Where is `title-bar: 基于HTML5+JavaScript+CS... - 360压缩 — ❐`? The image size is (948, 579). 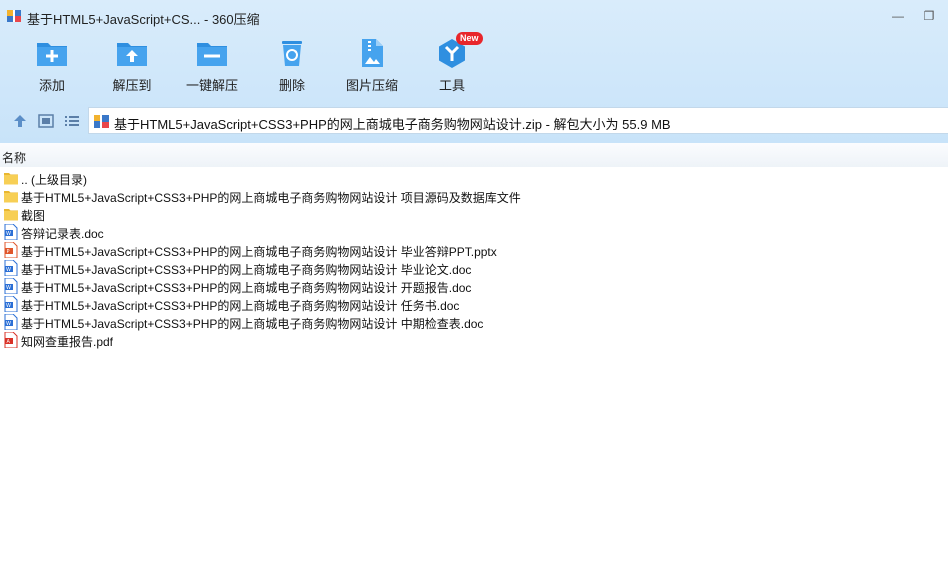
title-bar: 基于HTML5+JavaScript+CS... - 360压缩 — ❐ is located at coordinates (474, 16).